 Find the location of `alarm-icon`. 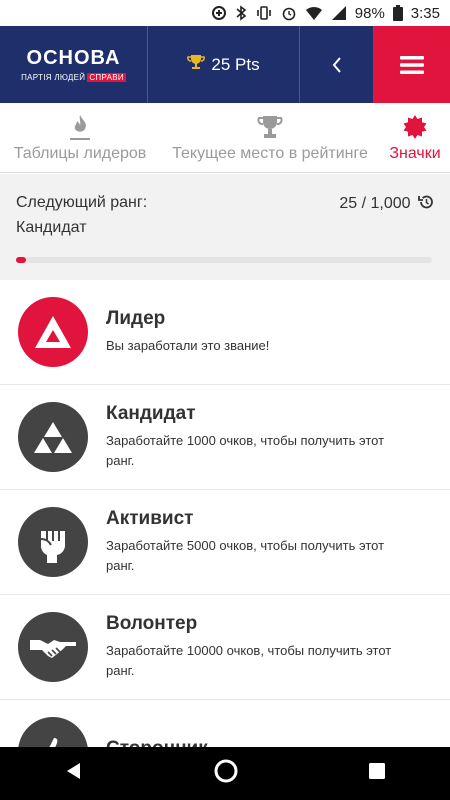

alarm-icon is located at coordinates (289, 13).